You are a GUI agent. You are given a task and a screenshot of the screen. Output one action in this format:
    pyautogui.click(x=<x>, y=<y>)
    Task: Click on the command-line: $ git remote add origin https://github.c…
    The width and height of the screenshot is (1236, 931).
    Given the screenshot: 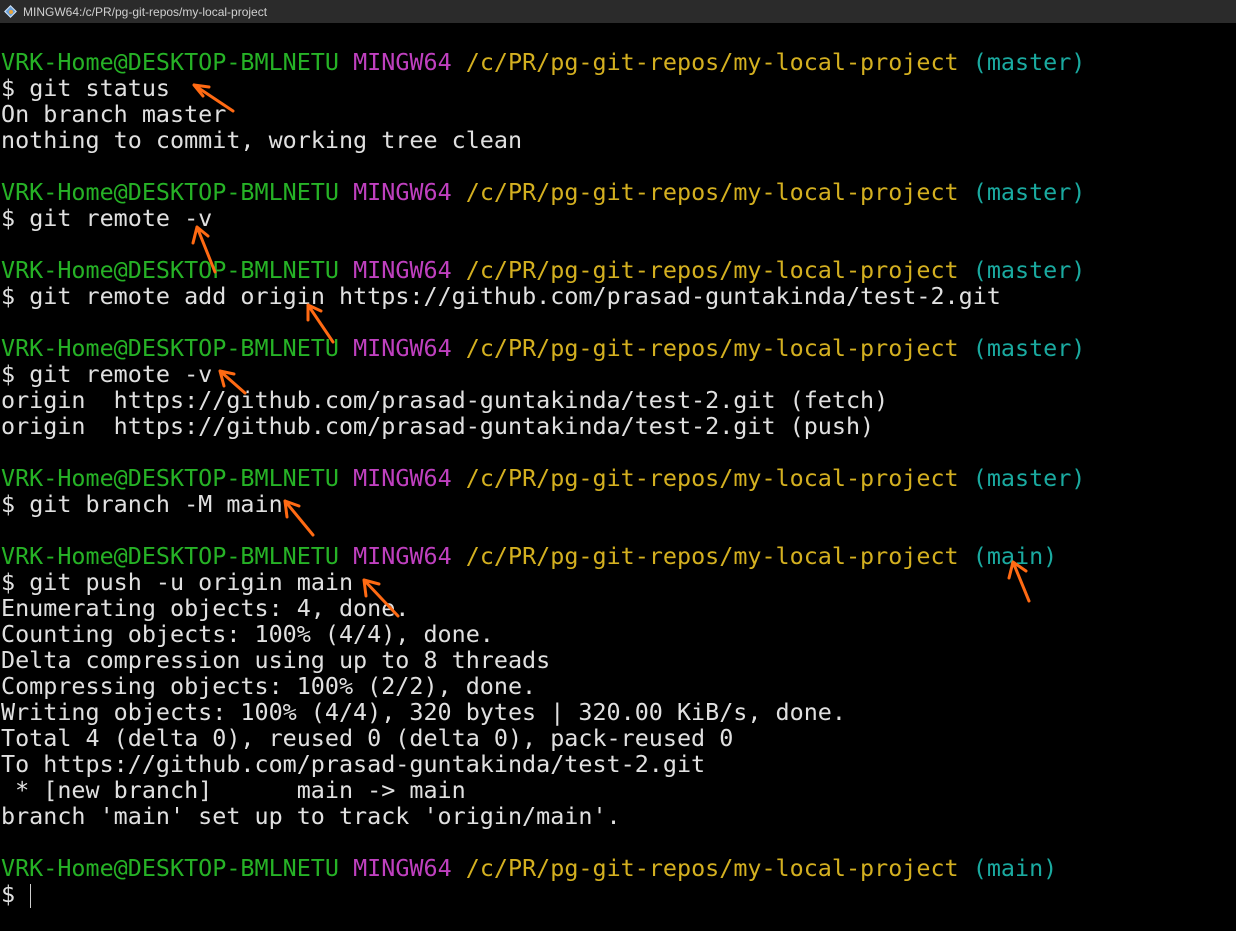 What is the action you would take?
    pyautogui.click(x=618, y=296)
    